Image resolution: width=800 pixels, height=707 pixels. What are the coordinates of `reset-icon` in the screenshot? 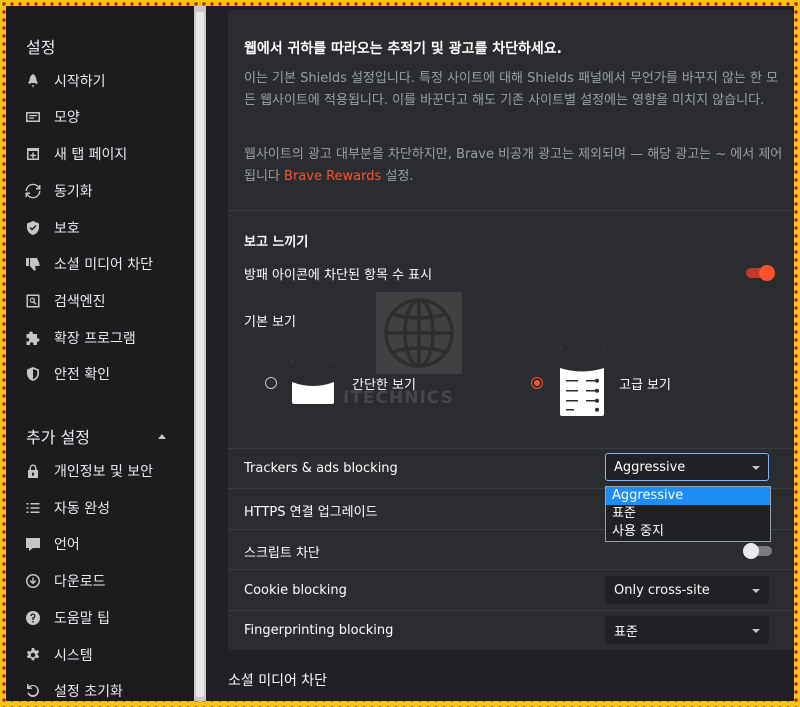 It's located at (33, 691).